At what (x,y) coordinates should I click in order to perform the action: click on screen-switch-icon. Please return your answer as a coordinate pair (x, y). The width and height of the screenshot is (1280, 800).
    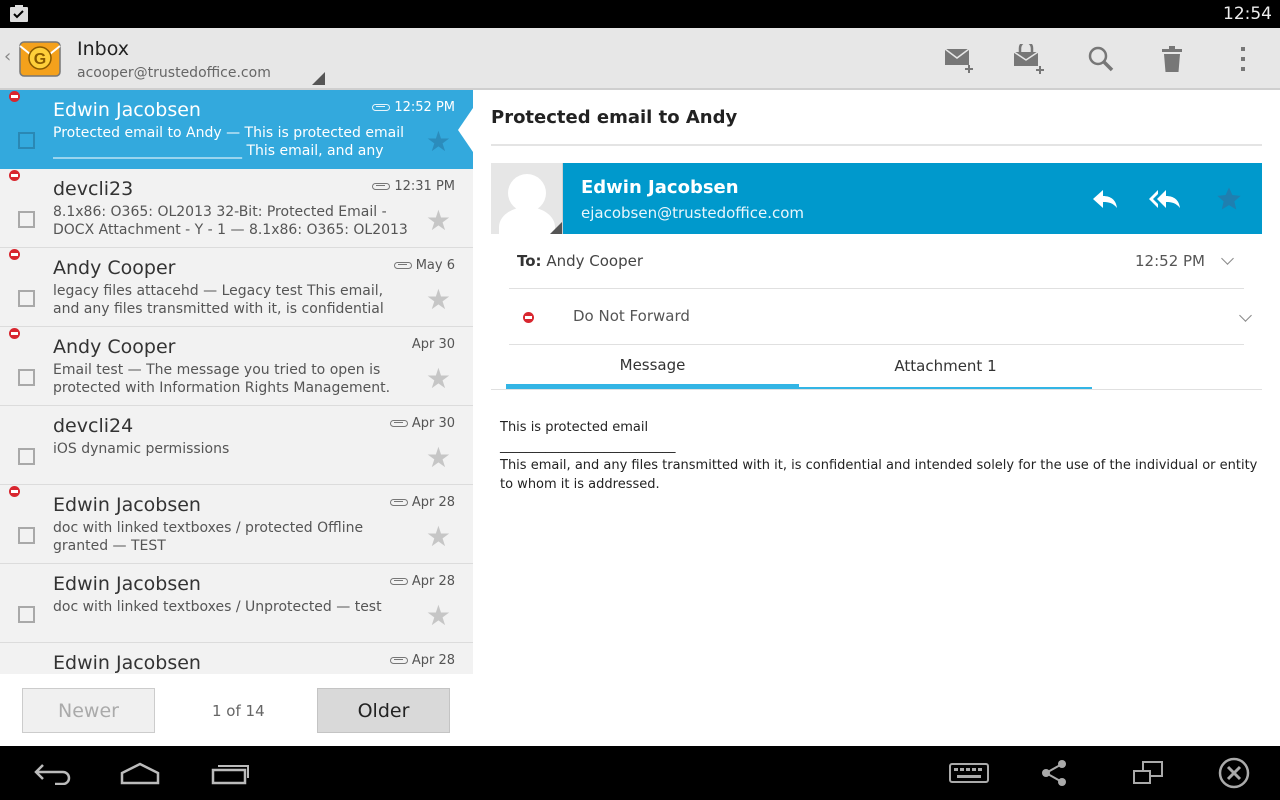
    Looking at the image, I should click on (1148, 772).